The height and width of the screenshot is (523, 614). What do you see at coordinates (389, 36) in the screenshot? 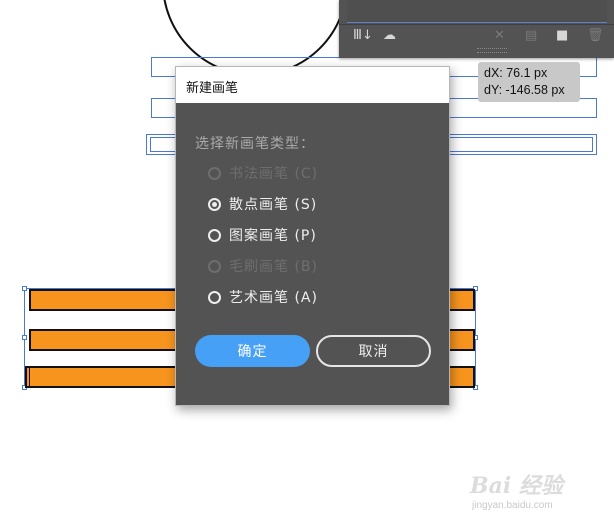
I see `libraries-icon: ☁` at bounding box center [389, 36].